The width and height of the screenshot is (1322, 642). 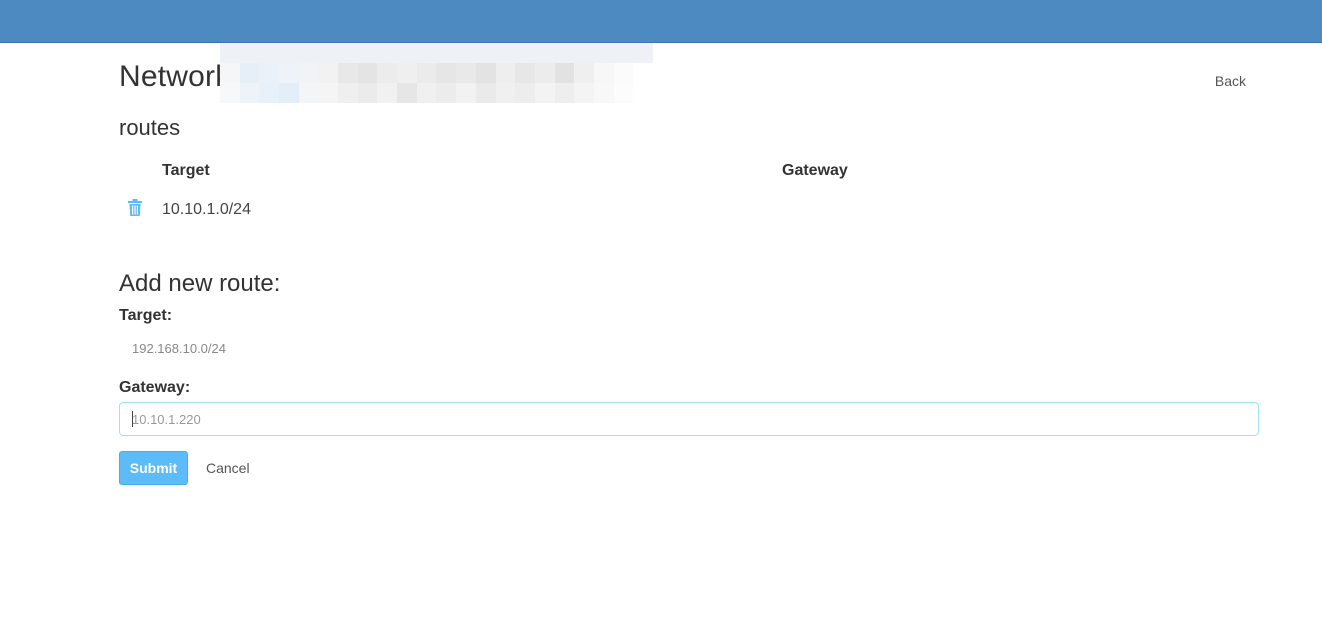 I want to click on route-gateway-cell, so click(x=1020, y=210).